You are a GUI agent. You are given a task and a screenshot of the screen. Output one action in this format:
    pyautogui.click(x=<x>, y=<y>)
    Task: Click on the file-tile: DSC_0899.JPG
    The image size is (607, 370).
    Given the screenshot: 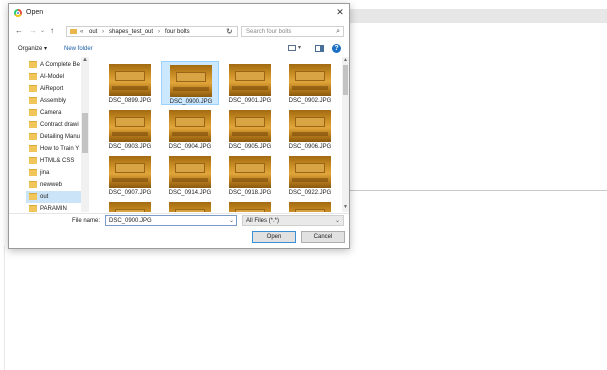 What is the action you would take?
    pyautogui.click(x=130, y=83)
    